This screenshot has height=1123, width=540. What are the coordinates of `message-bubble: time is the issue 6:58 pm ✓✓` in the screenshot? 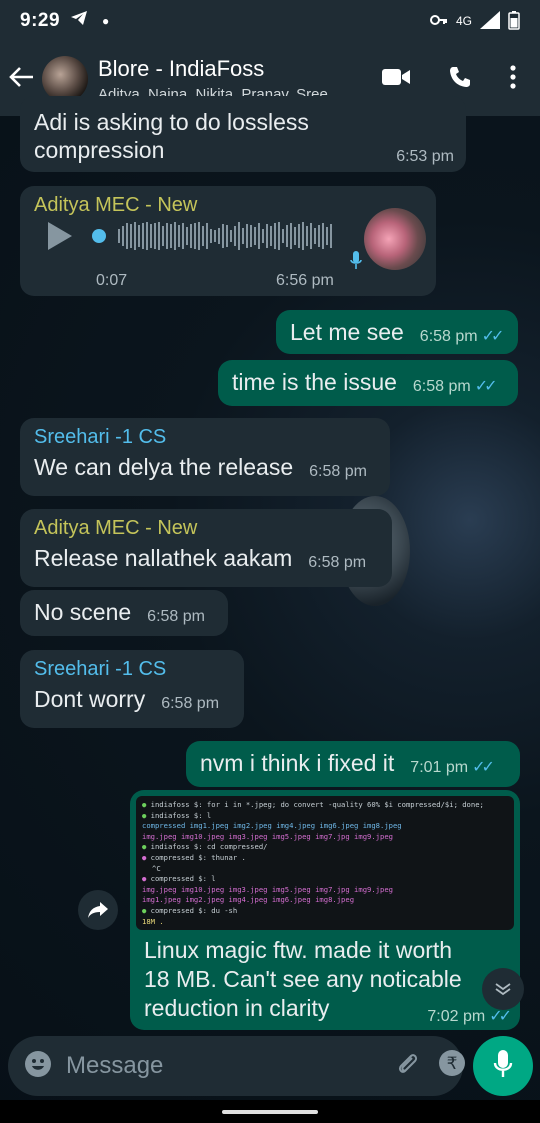 It's located at (368, 383).